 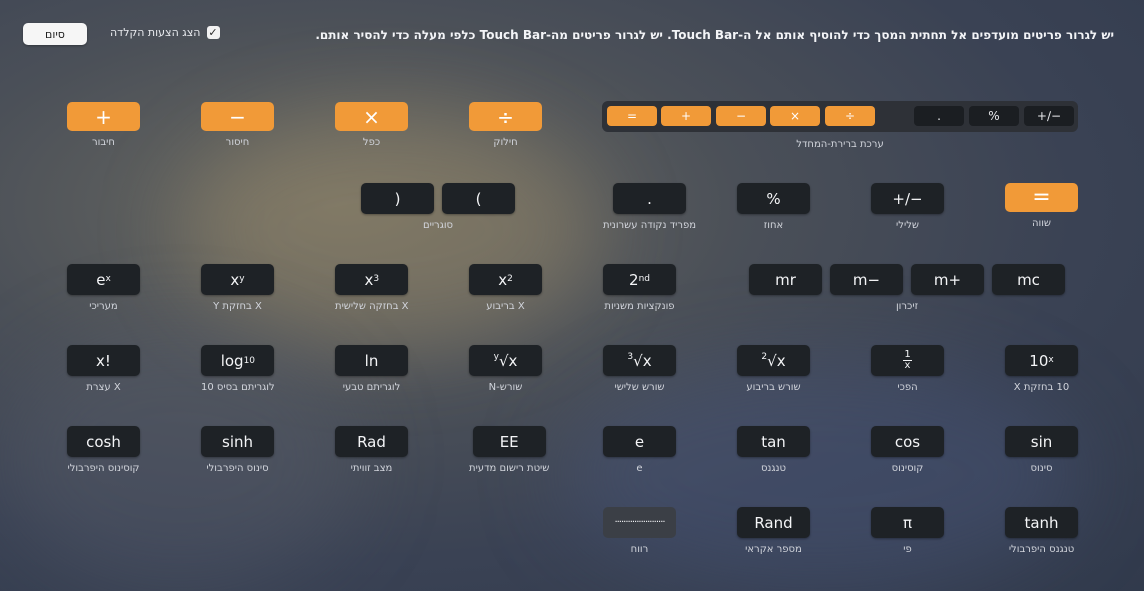 What do you see at coordinates (1041, 223) in the screenshot?
I see `equals-label: שווה` at bounding box center [1041, 223].